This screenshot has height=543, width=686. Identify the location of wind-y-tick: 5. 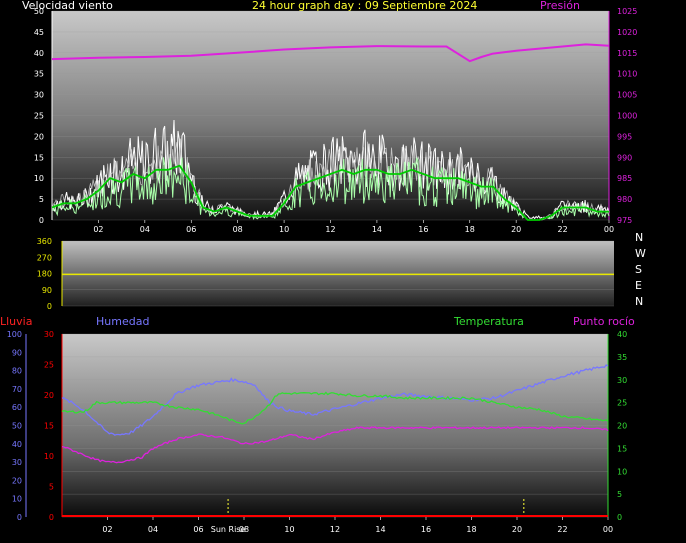
(41, 199).